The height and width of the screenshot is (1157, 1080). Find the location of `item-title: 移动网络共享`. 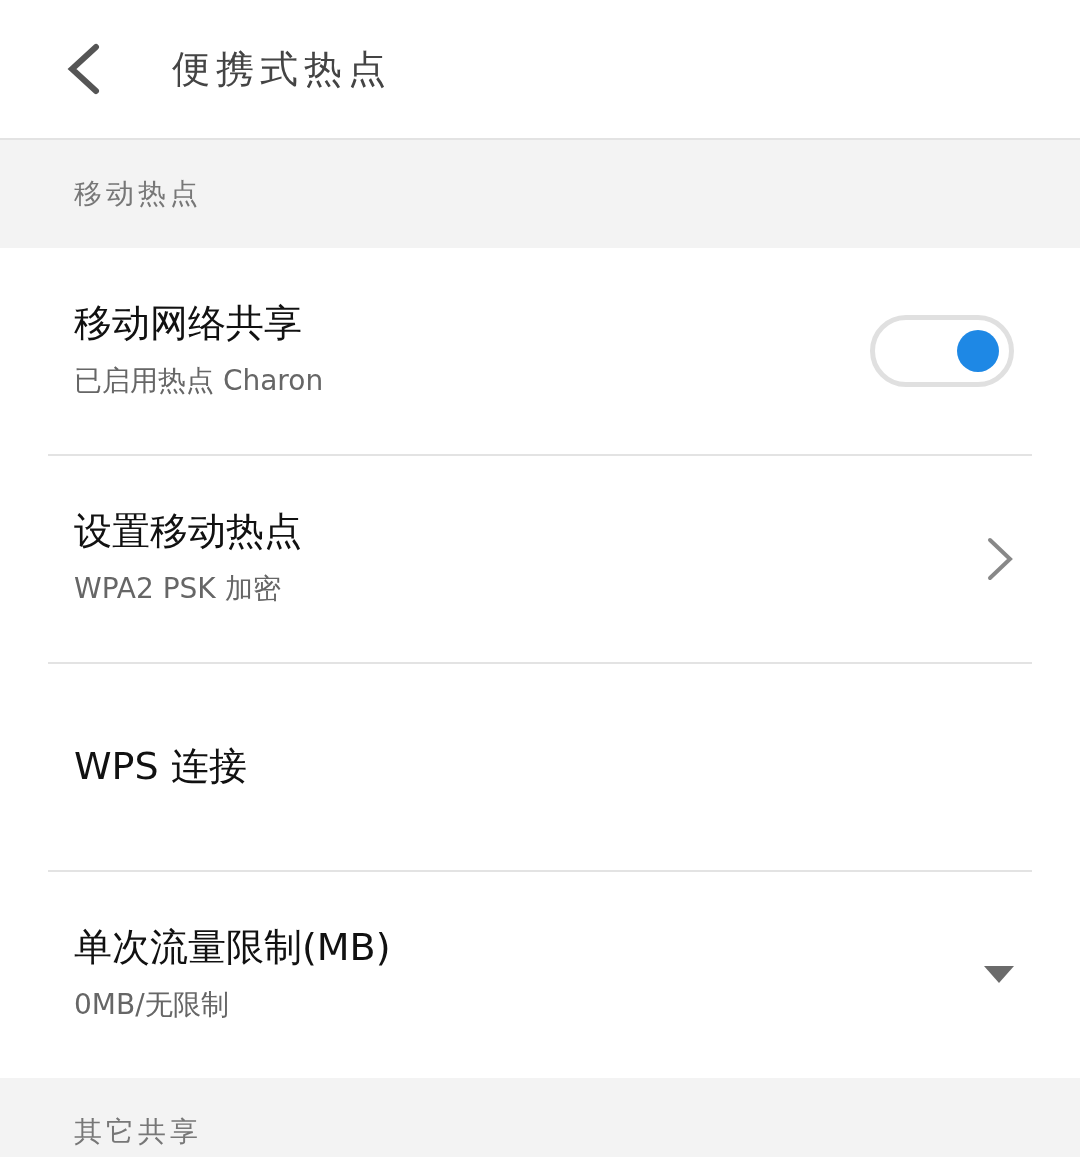

item-title: 移动网络共享 is located at coordinates (188, 324).